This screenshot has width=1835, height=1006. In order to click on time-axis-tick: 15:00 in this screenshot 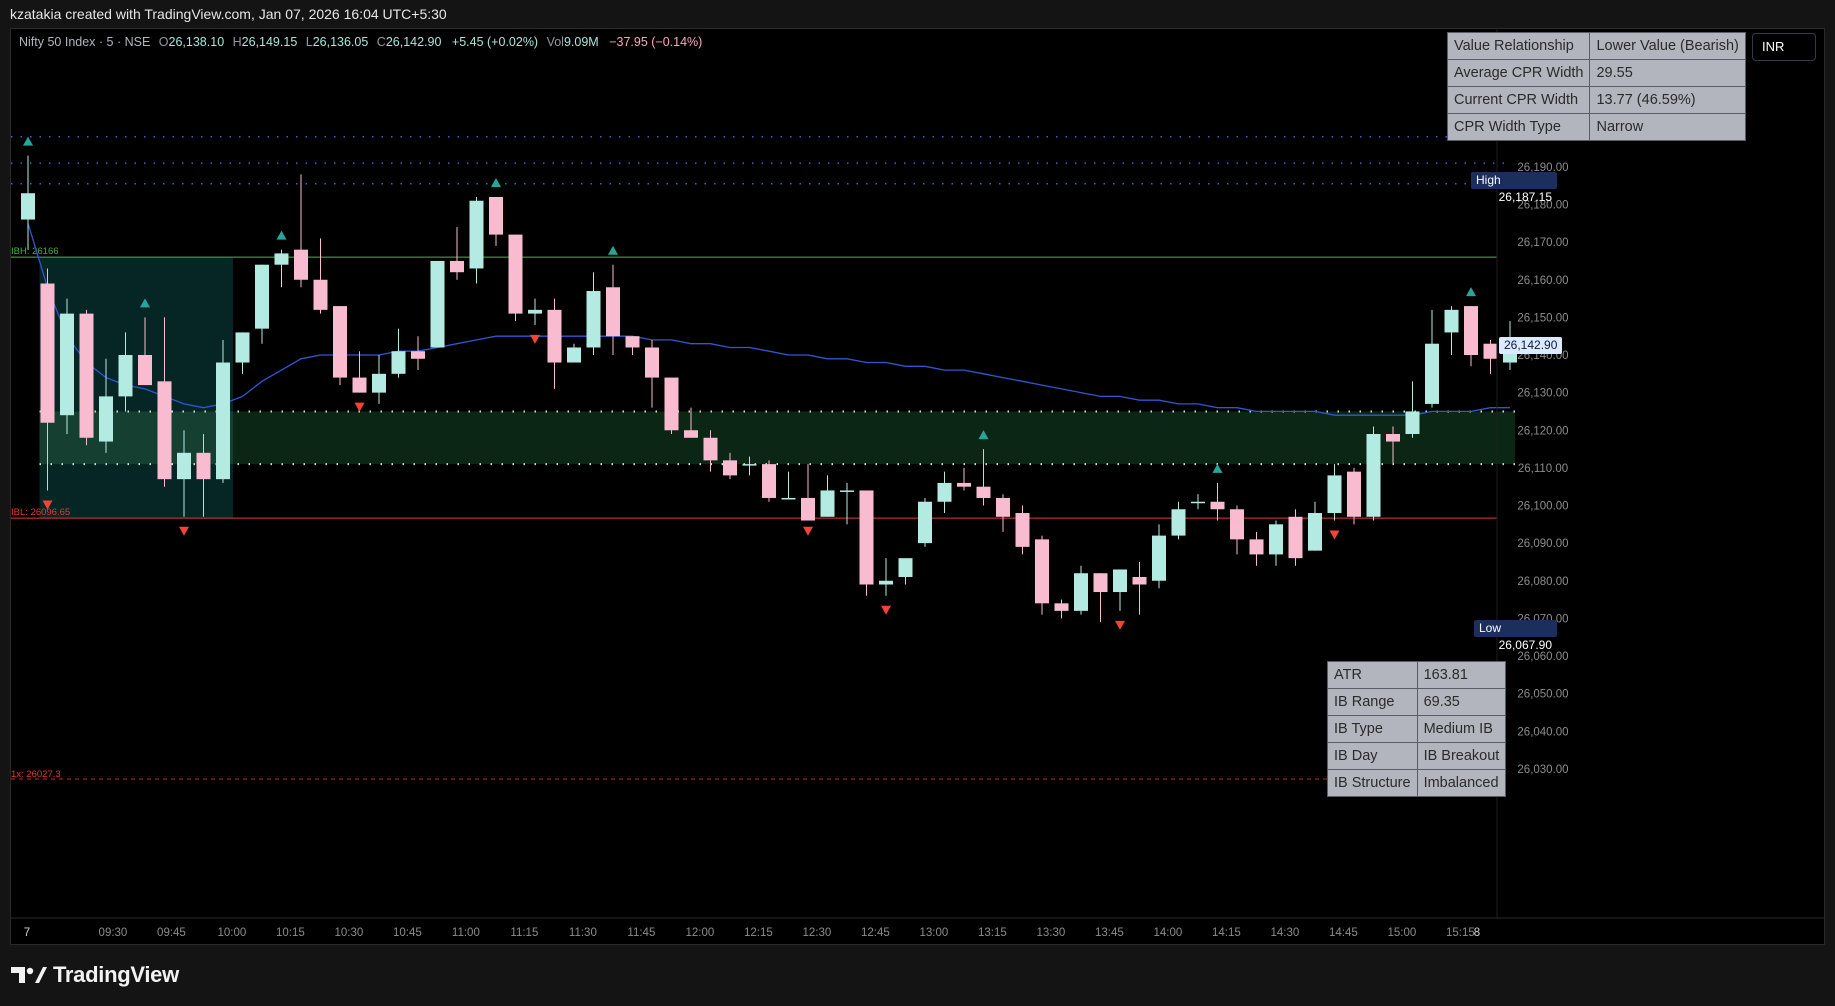, I will do `click(1402, 933)`.